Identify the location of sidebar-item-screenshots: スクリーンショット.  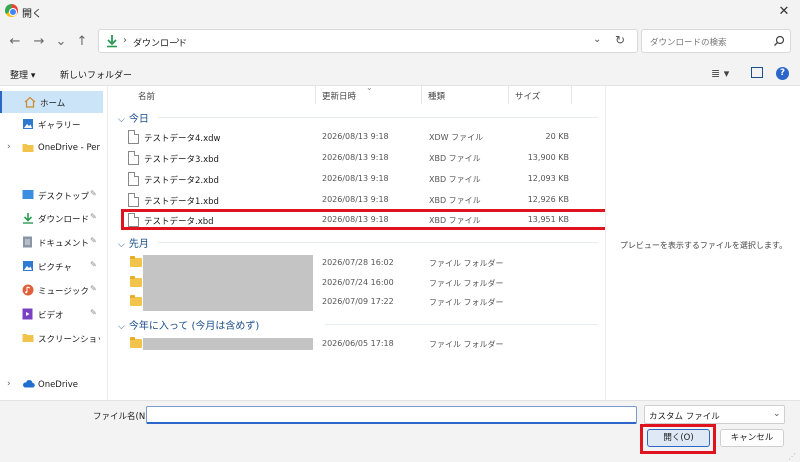
(51, 338).